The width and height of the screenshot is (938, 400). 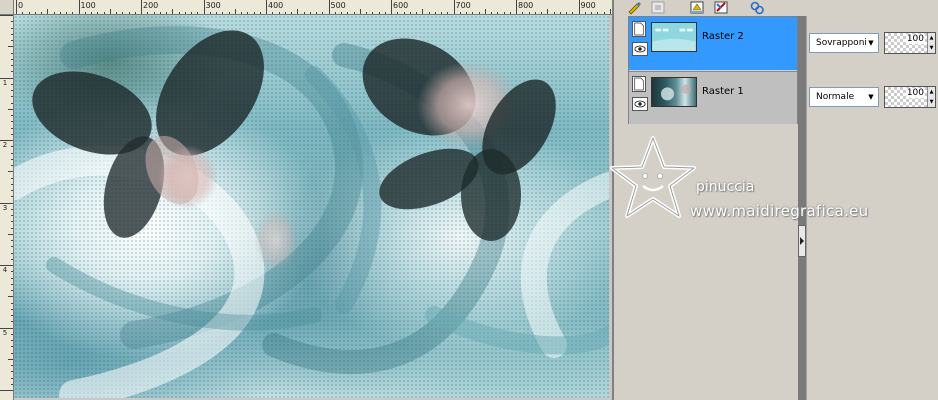 What do you see at coordinates (88, 5) in the screenshot?
I see `ruler-label: 100` at bounding box center [88, 5].